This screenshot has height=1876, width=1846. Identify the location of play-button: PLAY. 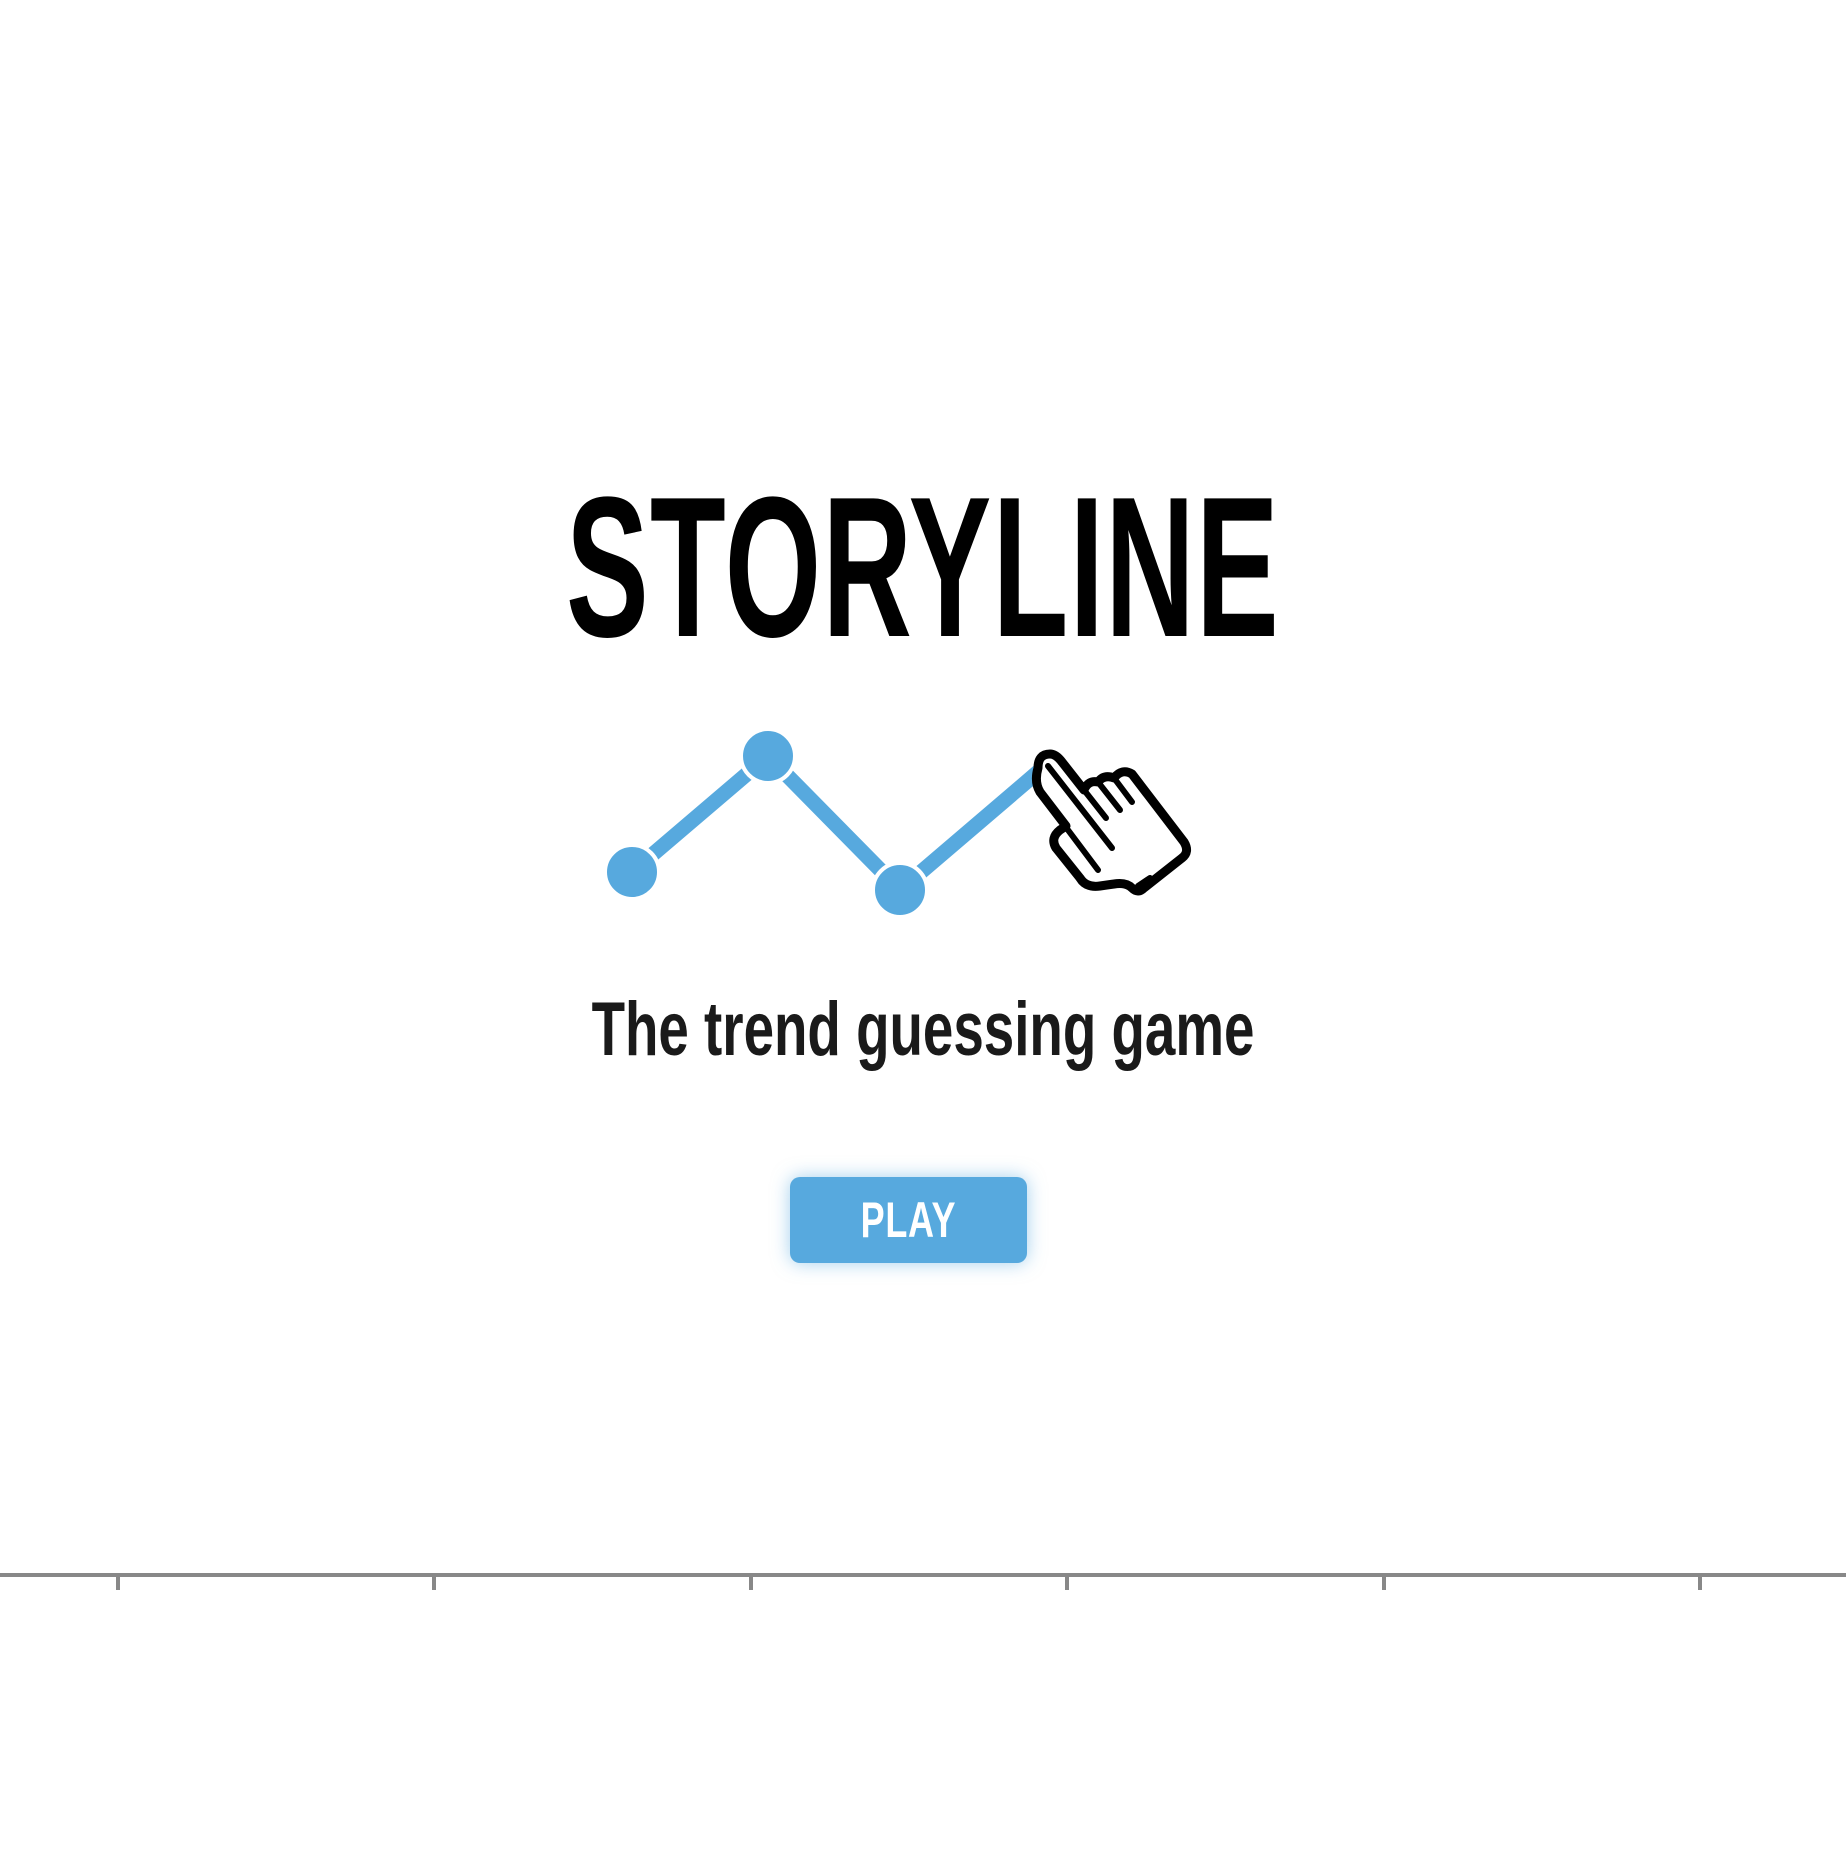
(908, 1220).